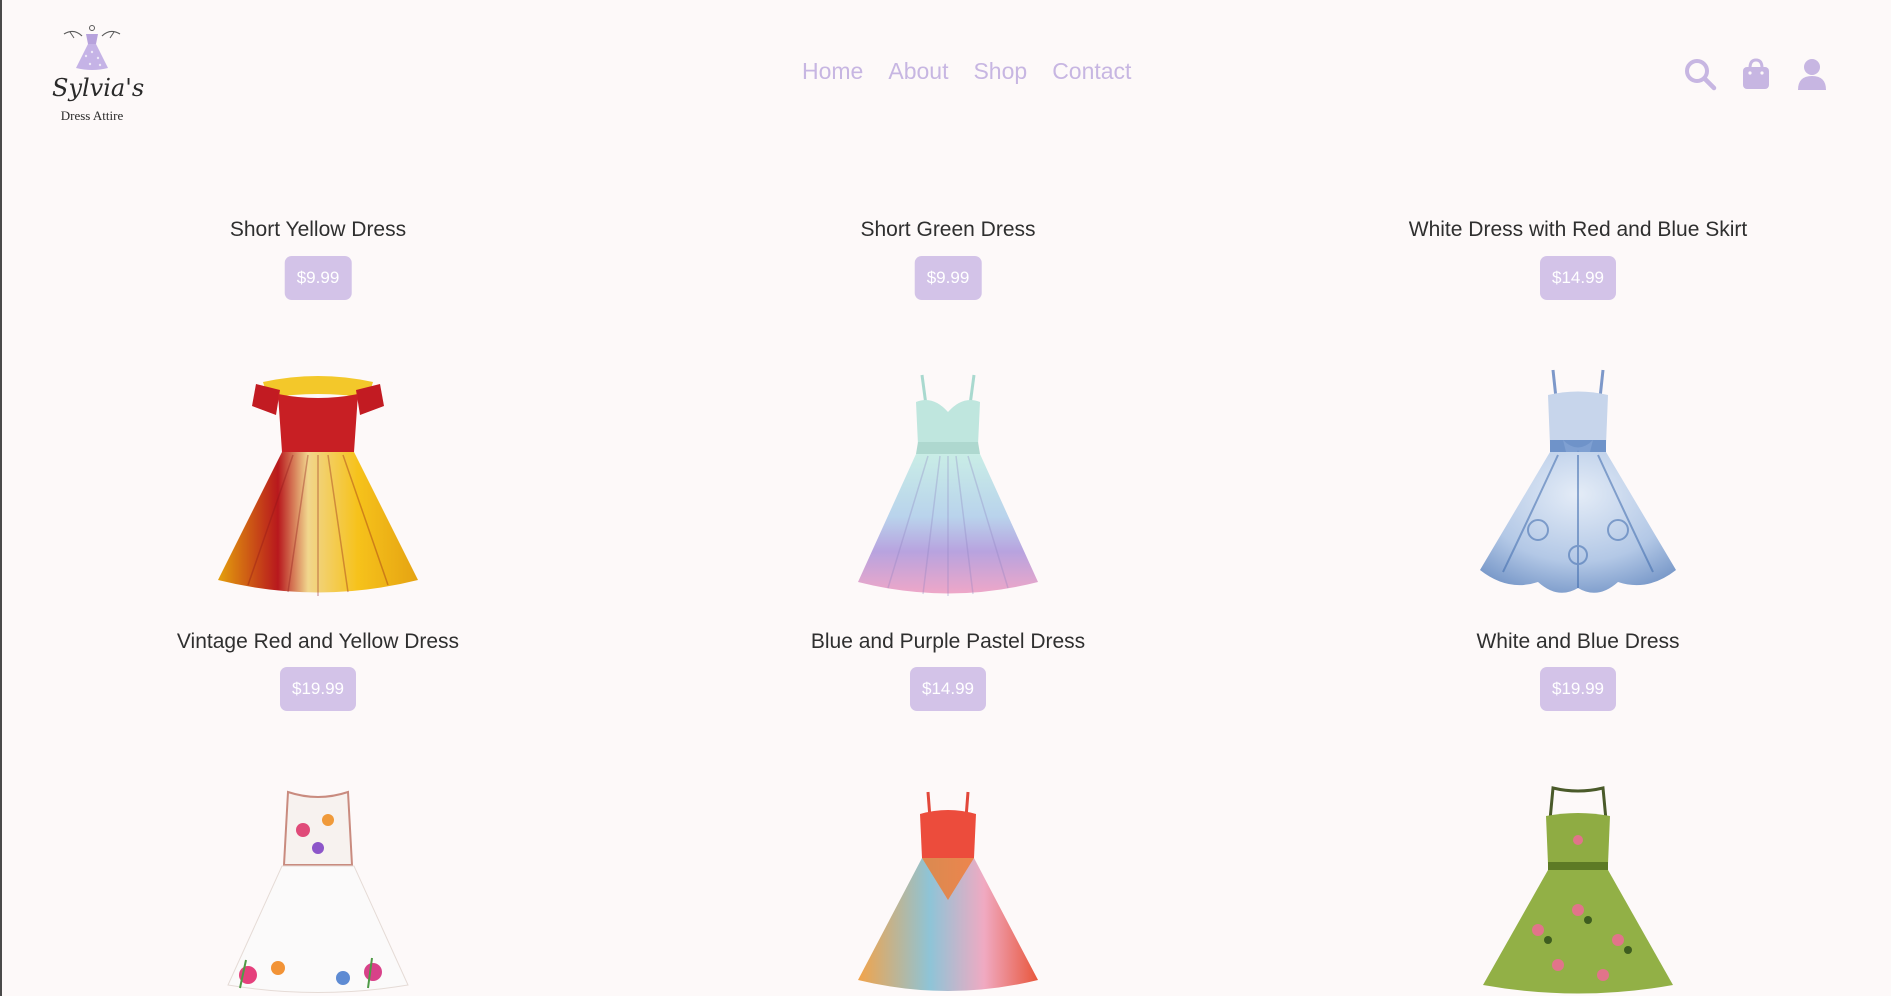  I want to click on product-name: Short Green Dress, so click(948, 230).